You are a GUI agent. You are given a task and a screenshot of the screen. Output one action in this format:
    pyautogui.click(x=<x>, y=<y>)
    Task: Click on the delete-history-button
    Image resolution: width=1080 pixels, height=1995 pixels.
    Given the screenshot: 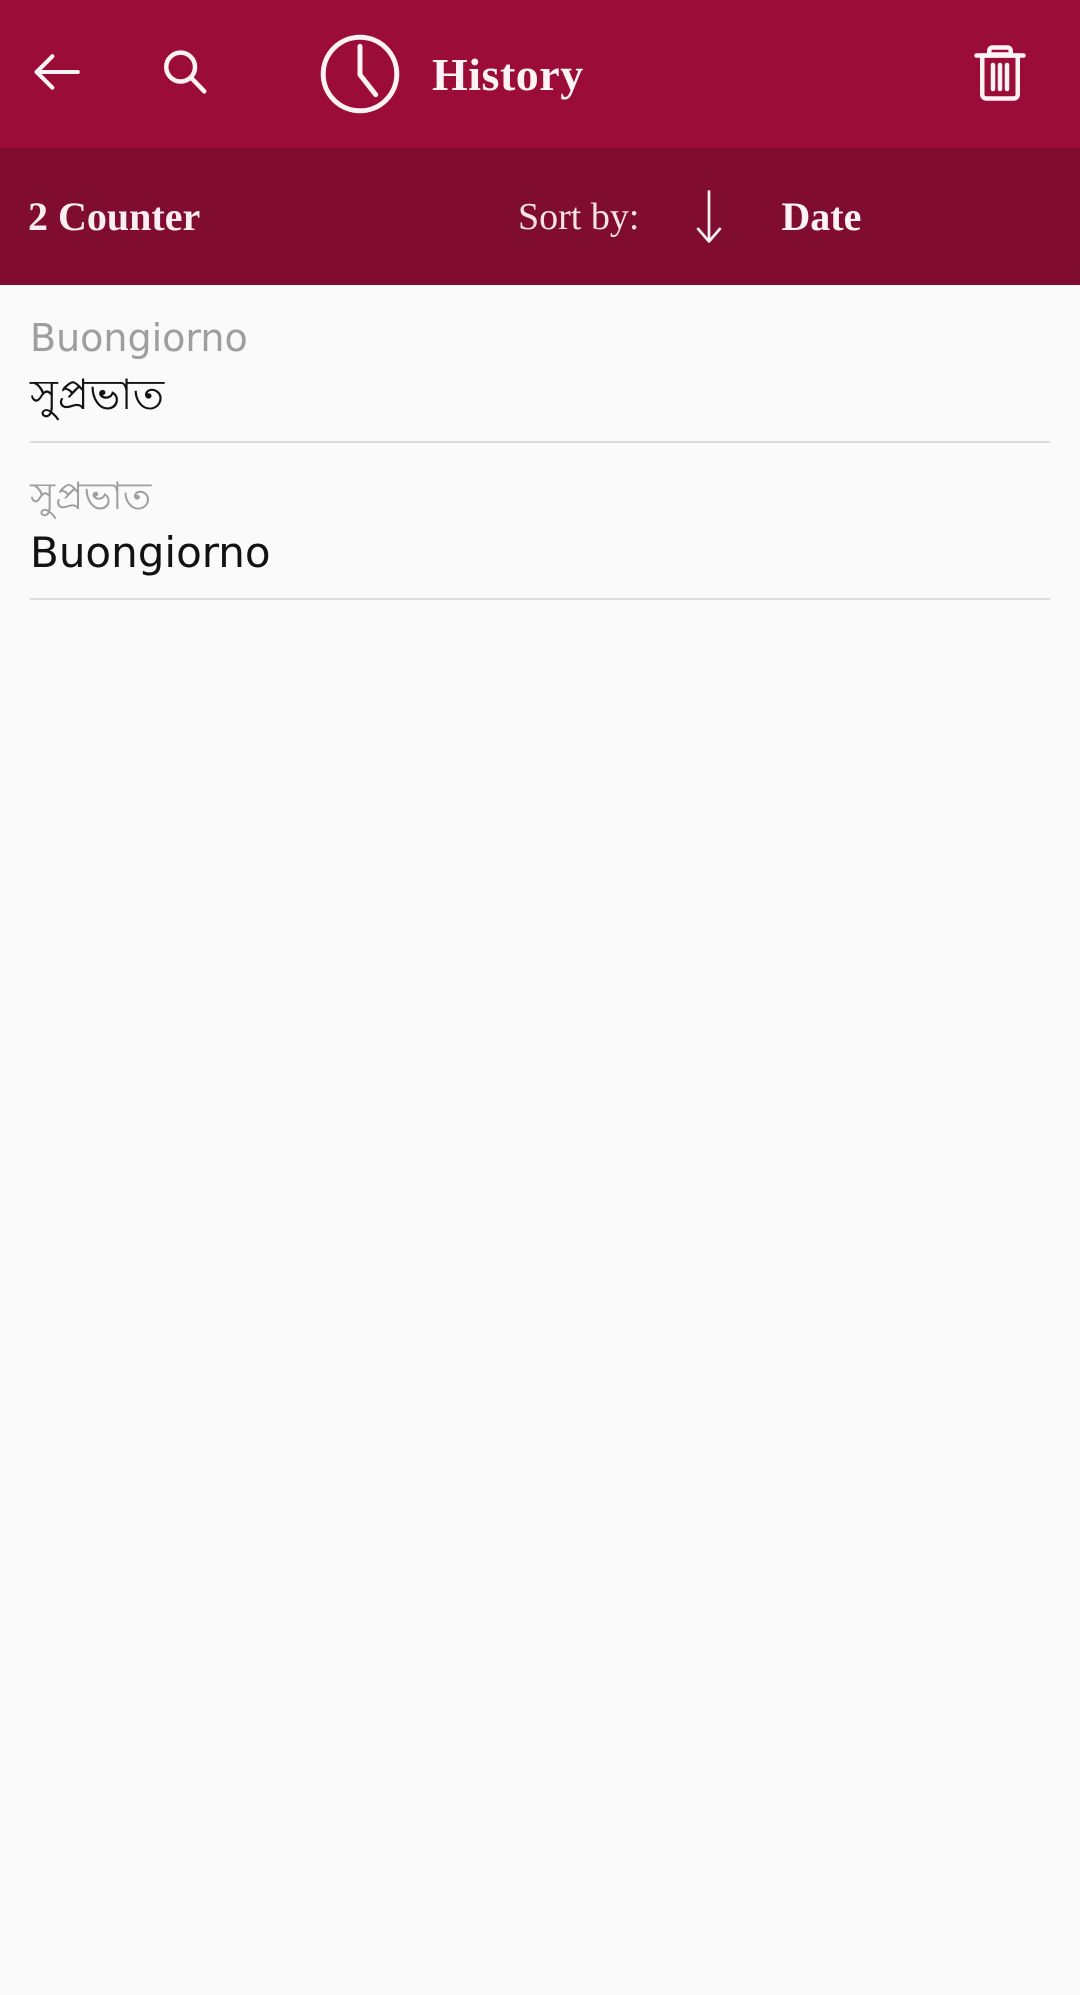 What is the action you would take?
    pyautogui.click(x=1000, y=74)
    